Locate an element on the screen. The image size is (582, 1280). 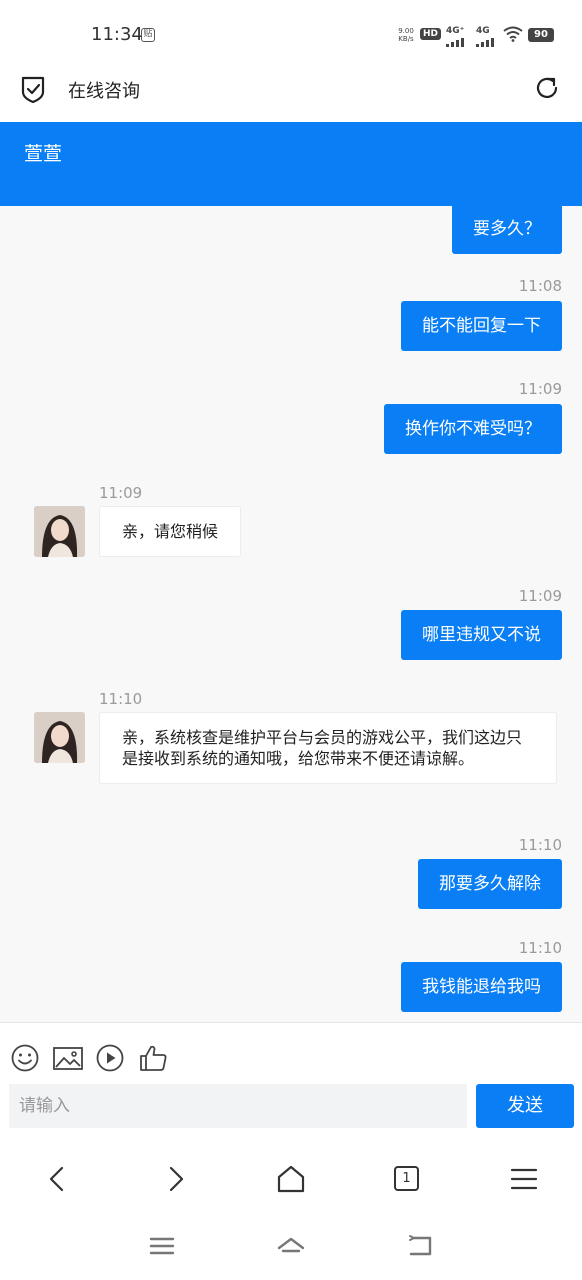
refresh-icon is located at coordinates (547, 88).